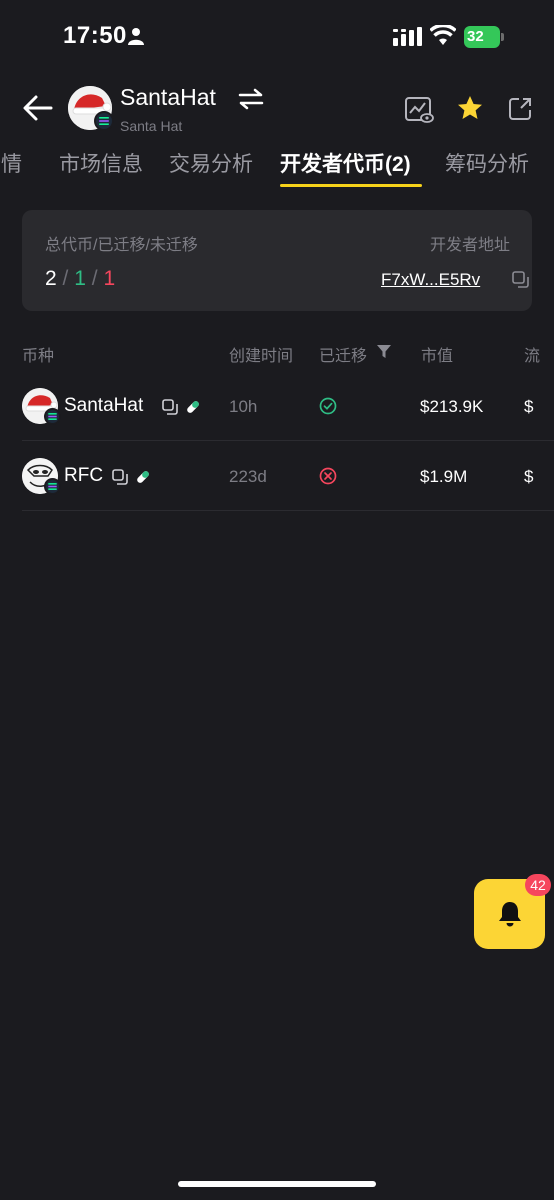 The height and width of the screenshot is (1200, 554). What do you see at coordinates (470, 108) in the screenshot?
I see `favorite-star-icon` at bounding box center [470, 108].